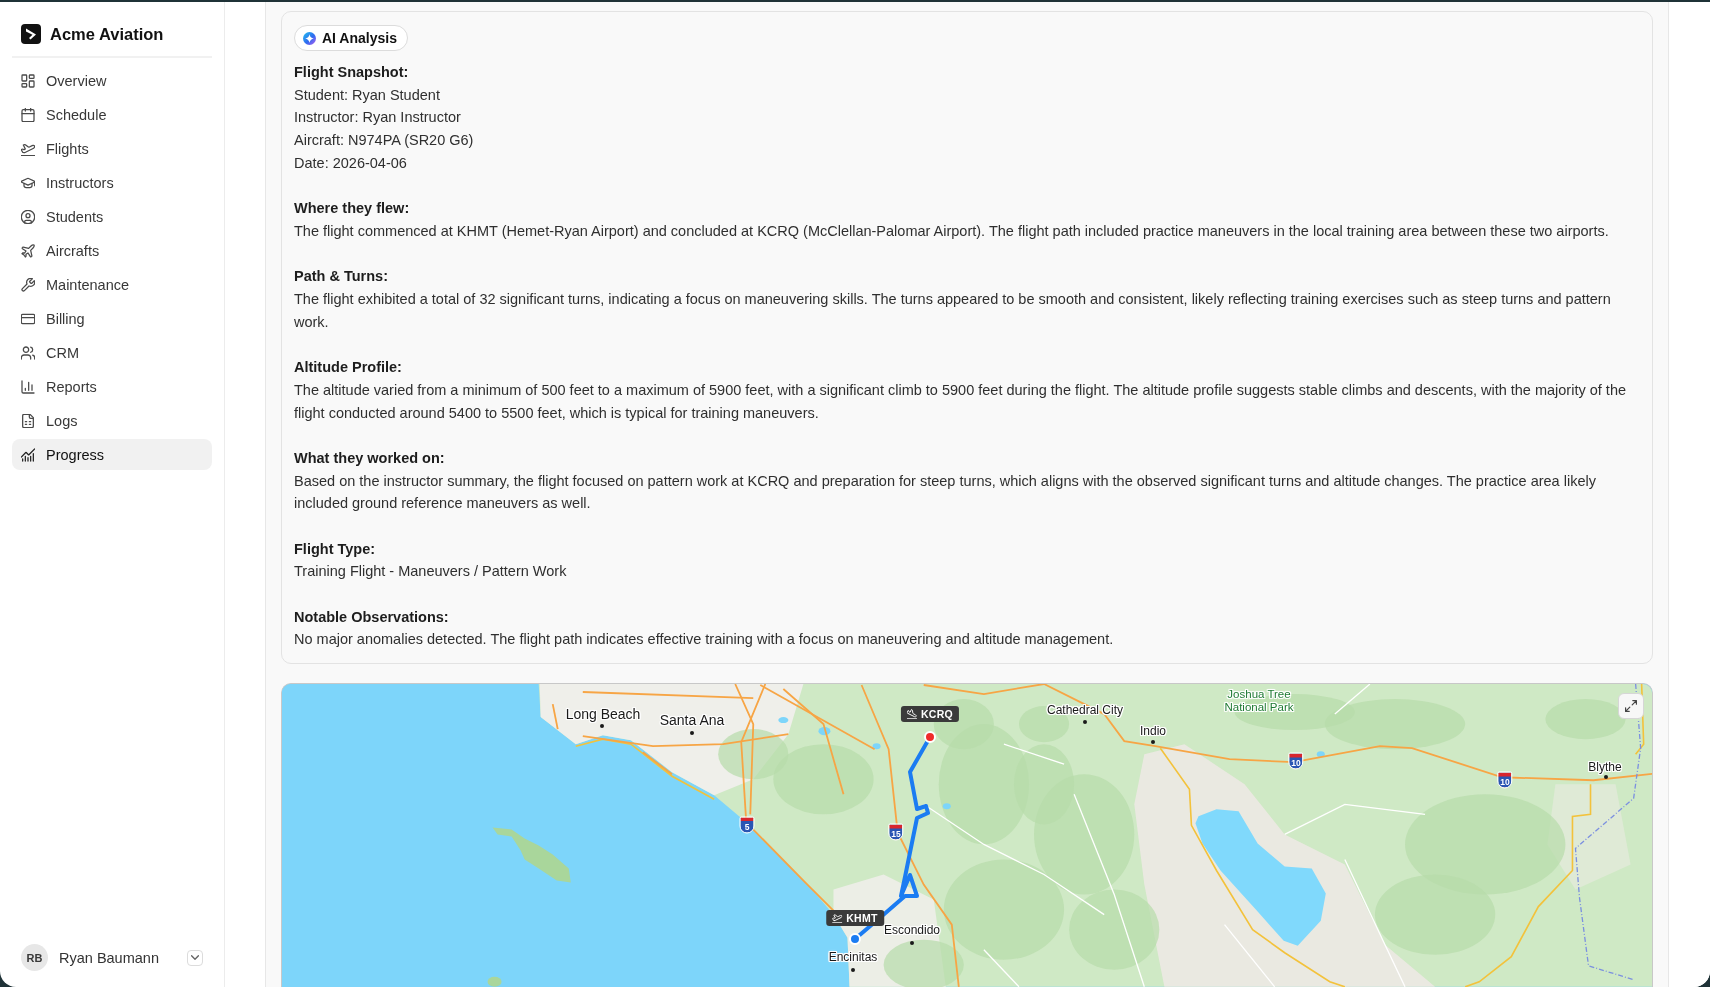 The image size is (1710, 987). I want to click on place-label: Long Beach, so click(603, 714).